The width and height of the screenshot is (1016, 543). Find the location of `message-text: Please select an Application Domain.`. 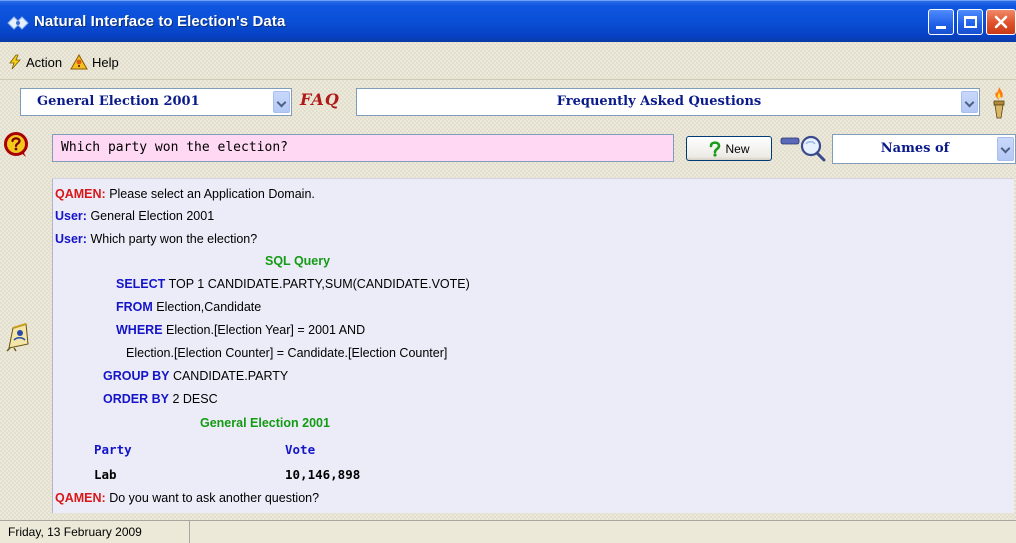

message-text: Please select an Application Domain. is located at coordinates (212, 194).